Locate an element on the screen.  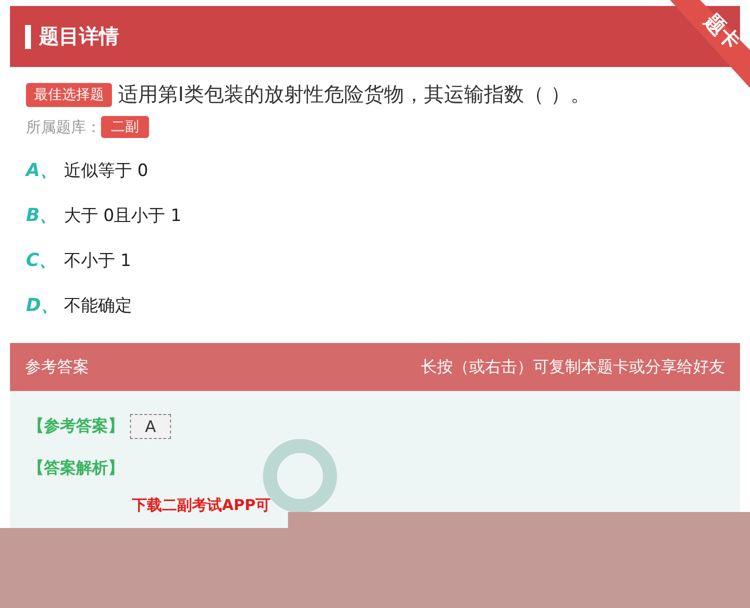
option-letter: A、 is located at coordinates (38, 170).